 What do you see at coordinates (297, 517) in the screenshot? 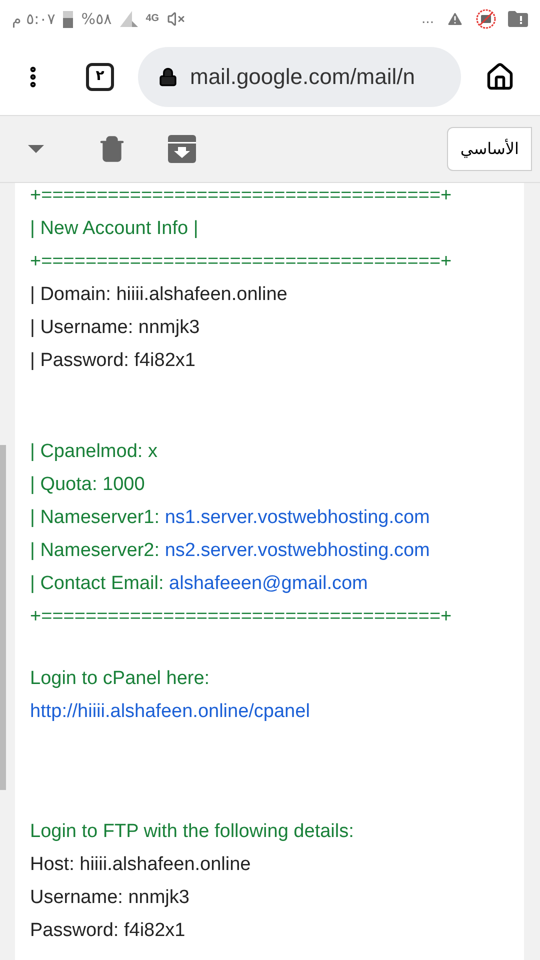
I see `message-link: ns1.server.vostwebhosting.com` at bounding box center [297, 517].